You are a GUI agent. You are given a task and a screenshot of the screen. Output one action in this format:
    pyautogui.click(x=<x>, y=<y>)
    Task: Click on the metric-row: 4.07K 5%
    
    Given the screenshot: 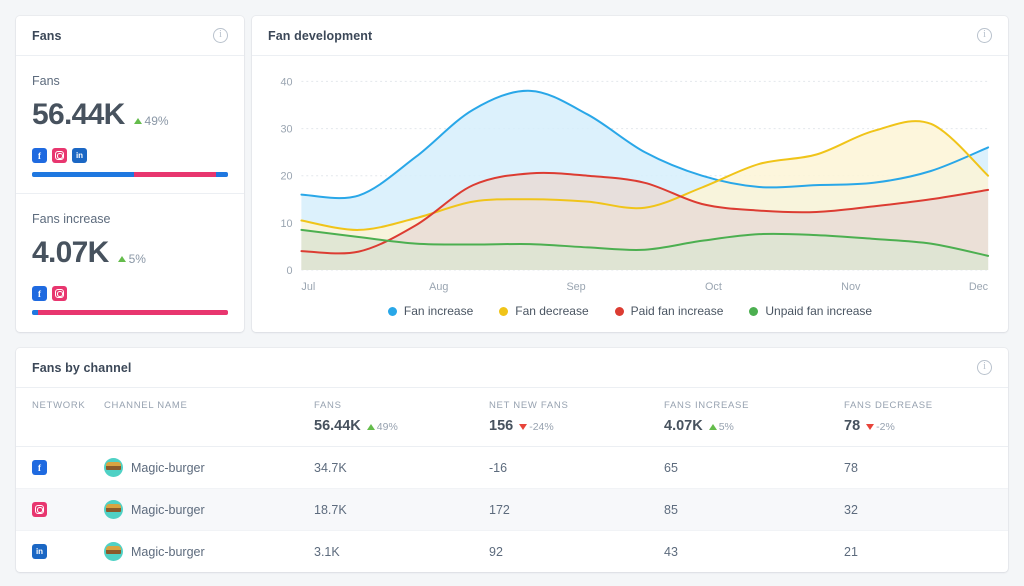 What is the action you would take?
    pyautogui.click(x=130, y=253)
    